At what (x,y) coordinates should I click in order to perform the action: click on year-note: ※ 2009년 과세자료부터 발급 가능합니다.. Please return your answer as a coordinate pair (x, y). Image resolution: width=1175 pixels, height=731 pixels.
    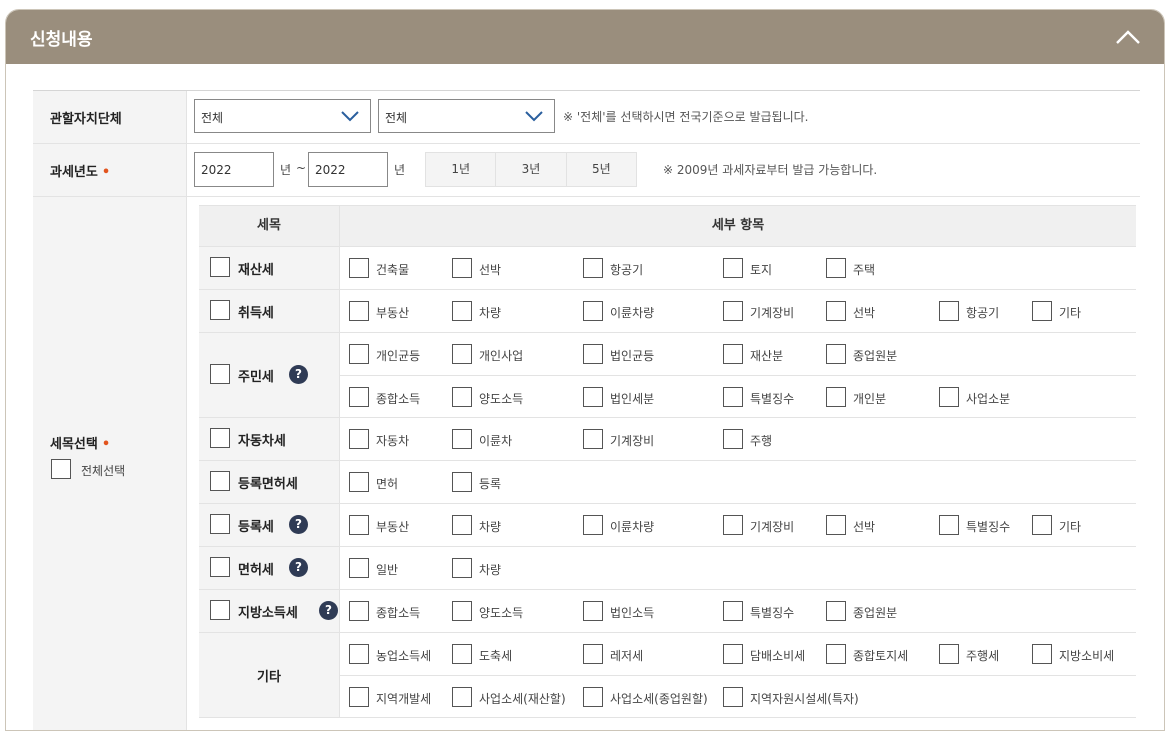
    Looking at the image, I should click on (770, 170).